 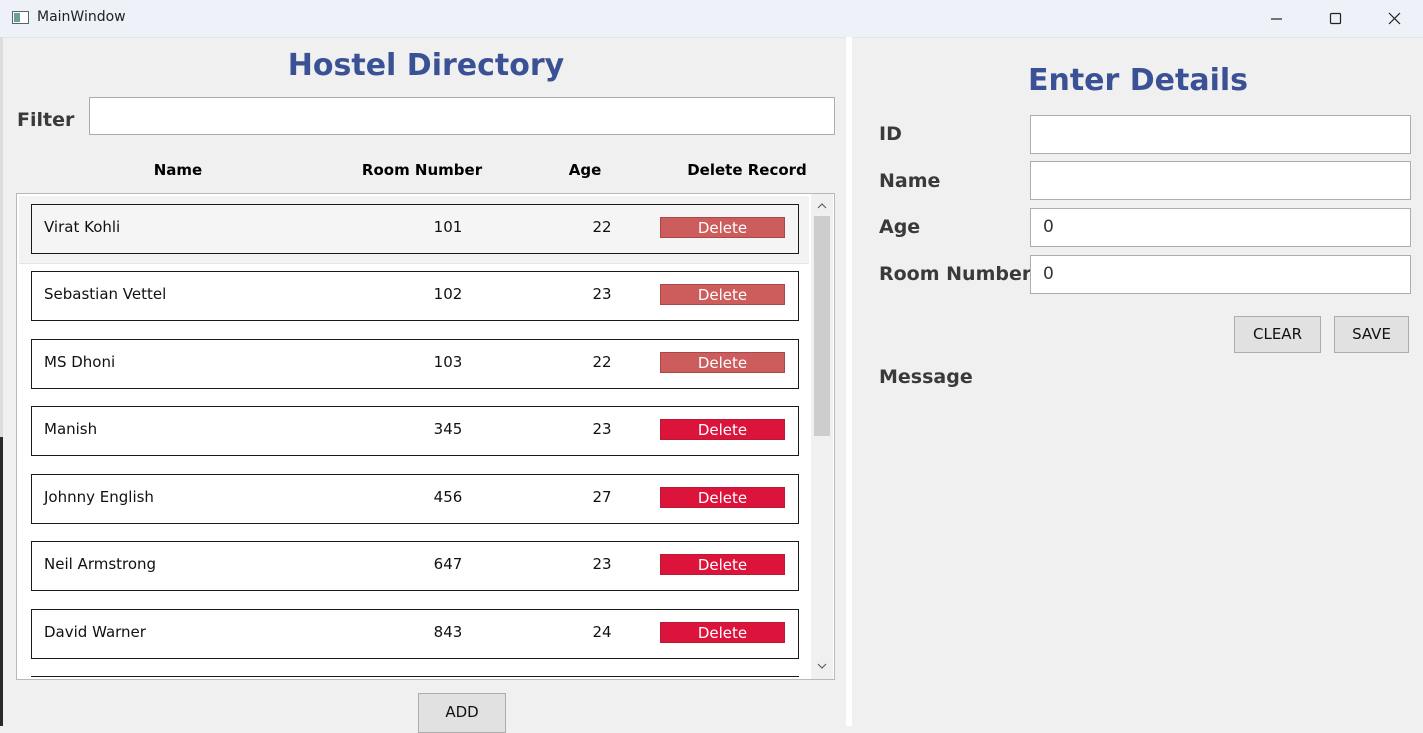 I want to click on row-room: 456, so click(x=448, y=497).